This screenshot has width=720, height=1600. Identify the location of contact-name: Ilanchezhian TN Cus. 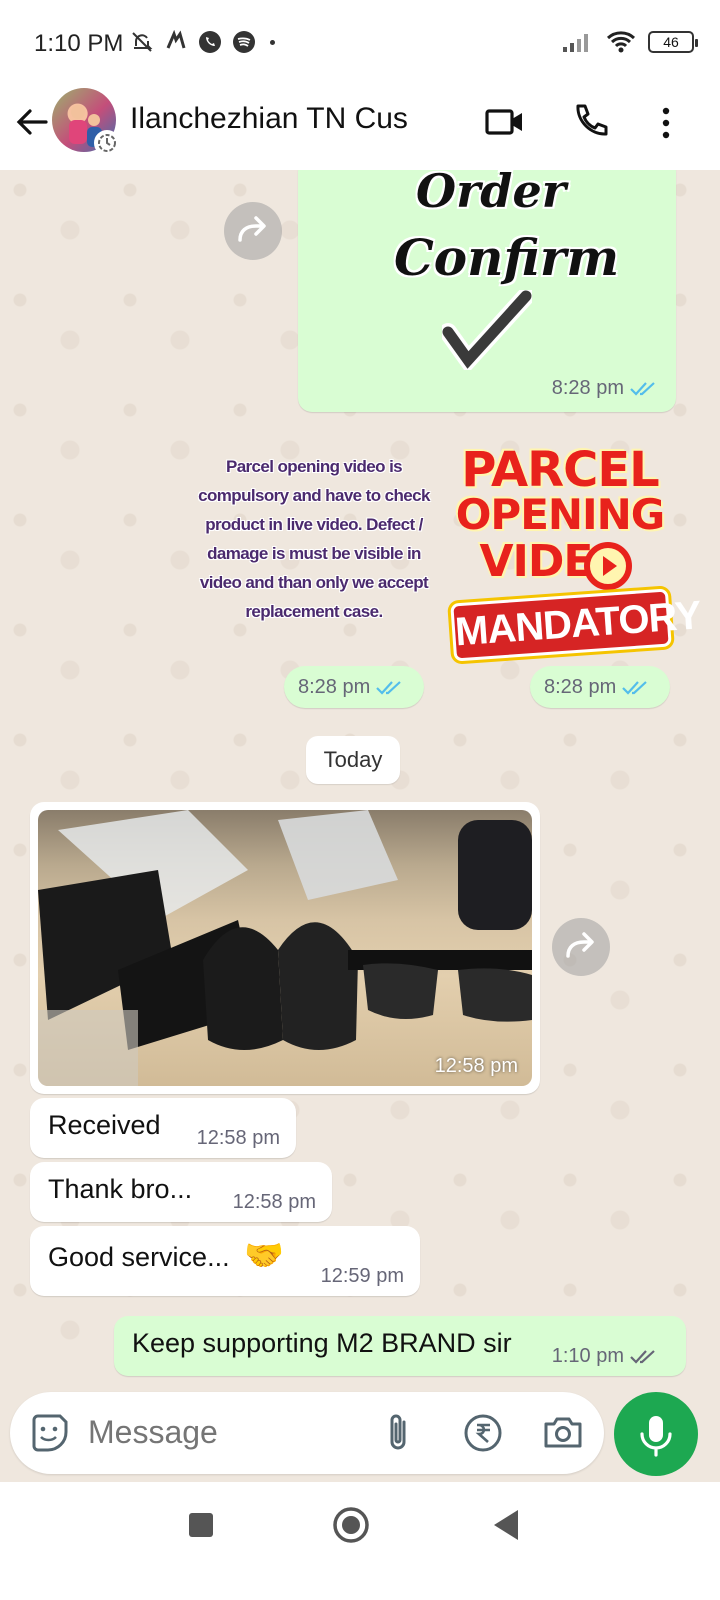
(269, 119).